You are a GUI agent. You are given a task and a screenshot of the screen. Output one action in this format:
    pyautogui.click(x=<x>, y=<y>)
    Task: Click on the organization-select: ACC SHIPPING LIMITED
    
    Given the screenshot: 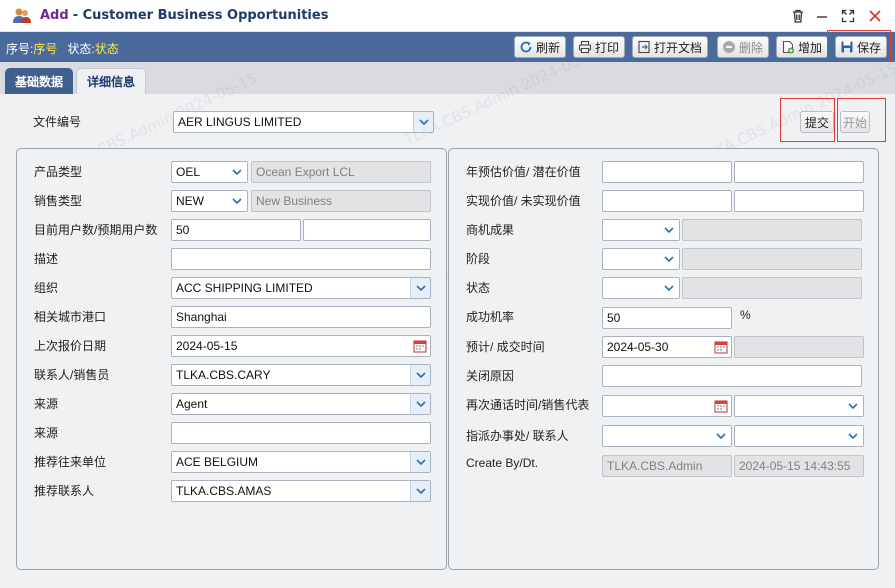 What is the action you would take?
    pyautogui.click(x=301, y=288)
    